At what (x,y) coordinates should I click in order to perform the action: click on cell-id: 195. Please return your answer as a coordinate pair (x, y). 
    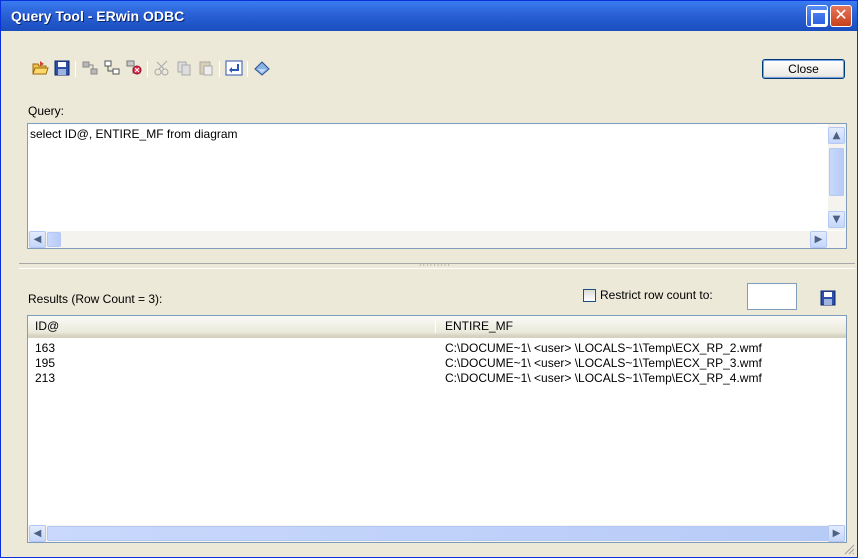
    Looking at the image, I should click on (45, 363).